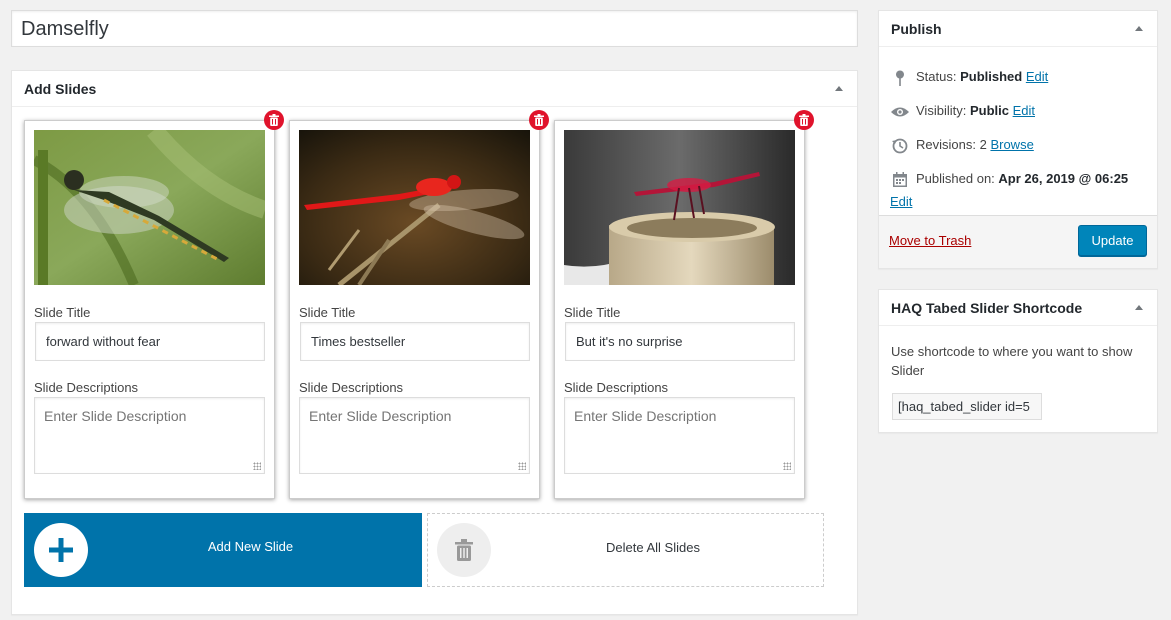 This screenshot has height=620, width=1171. Describe the element at coordinates (1112, 240) in the screenshot. I see `update-button: Update` at that location.